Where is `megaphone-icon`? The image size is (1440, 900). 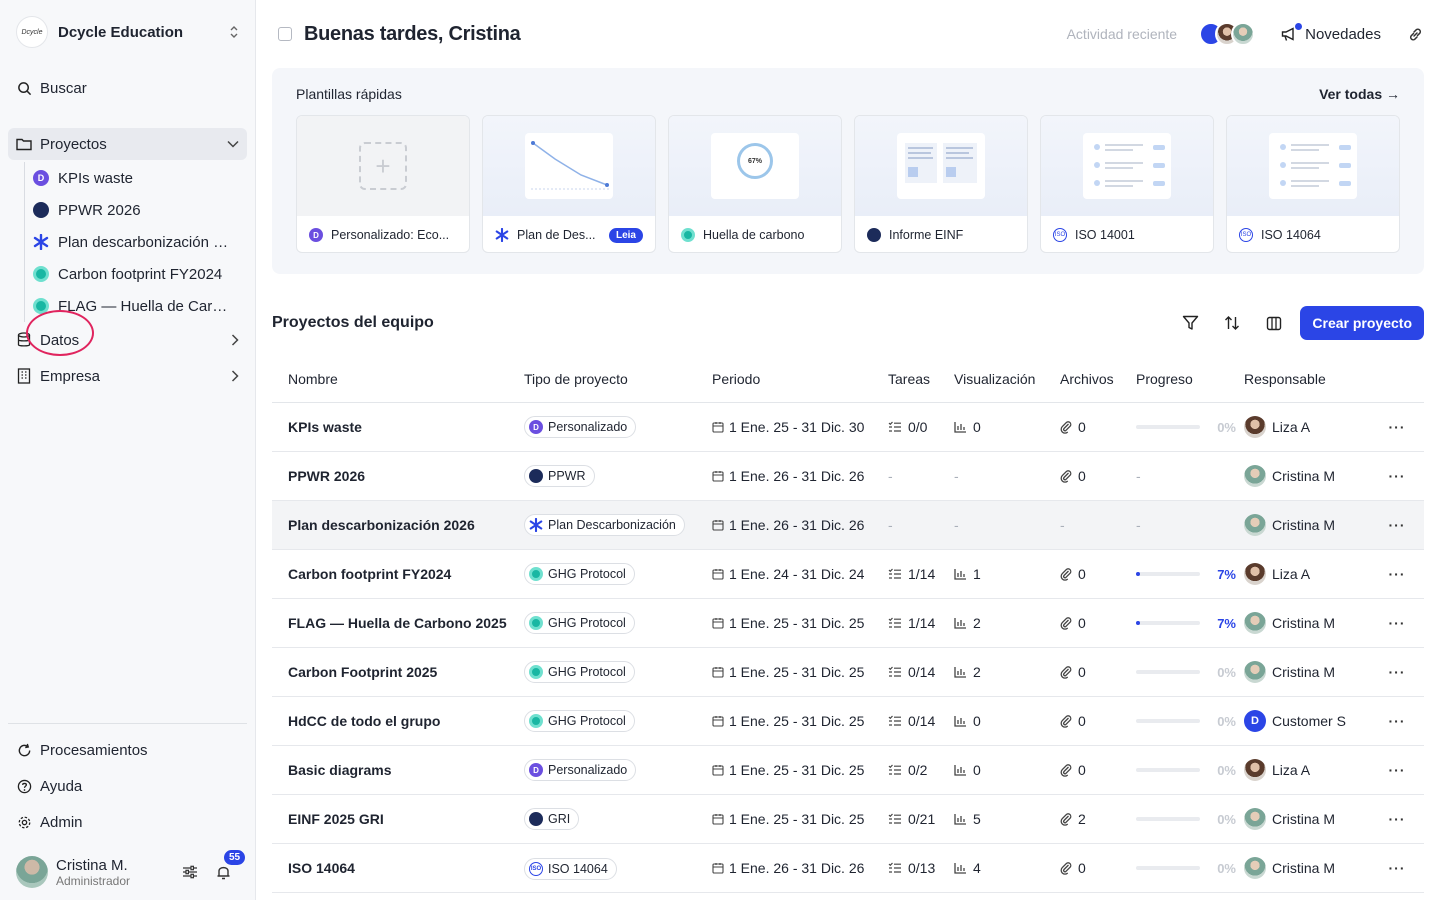
megaphone-icon is located at coordinates (1289, 34).